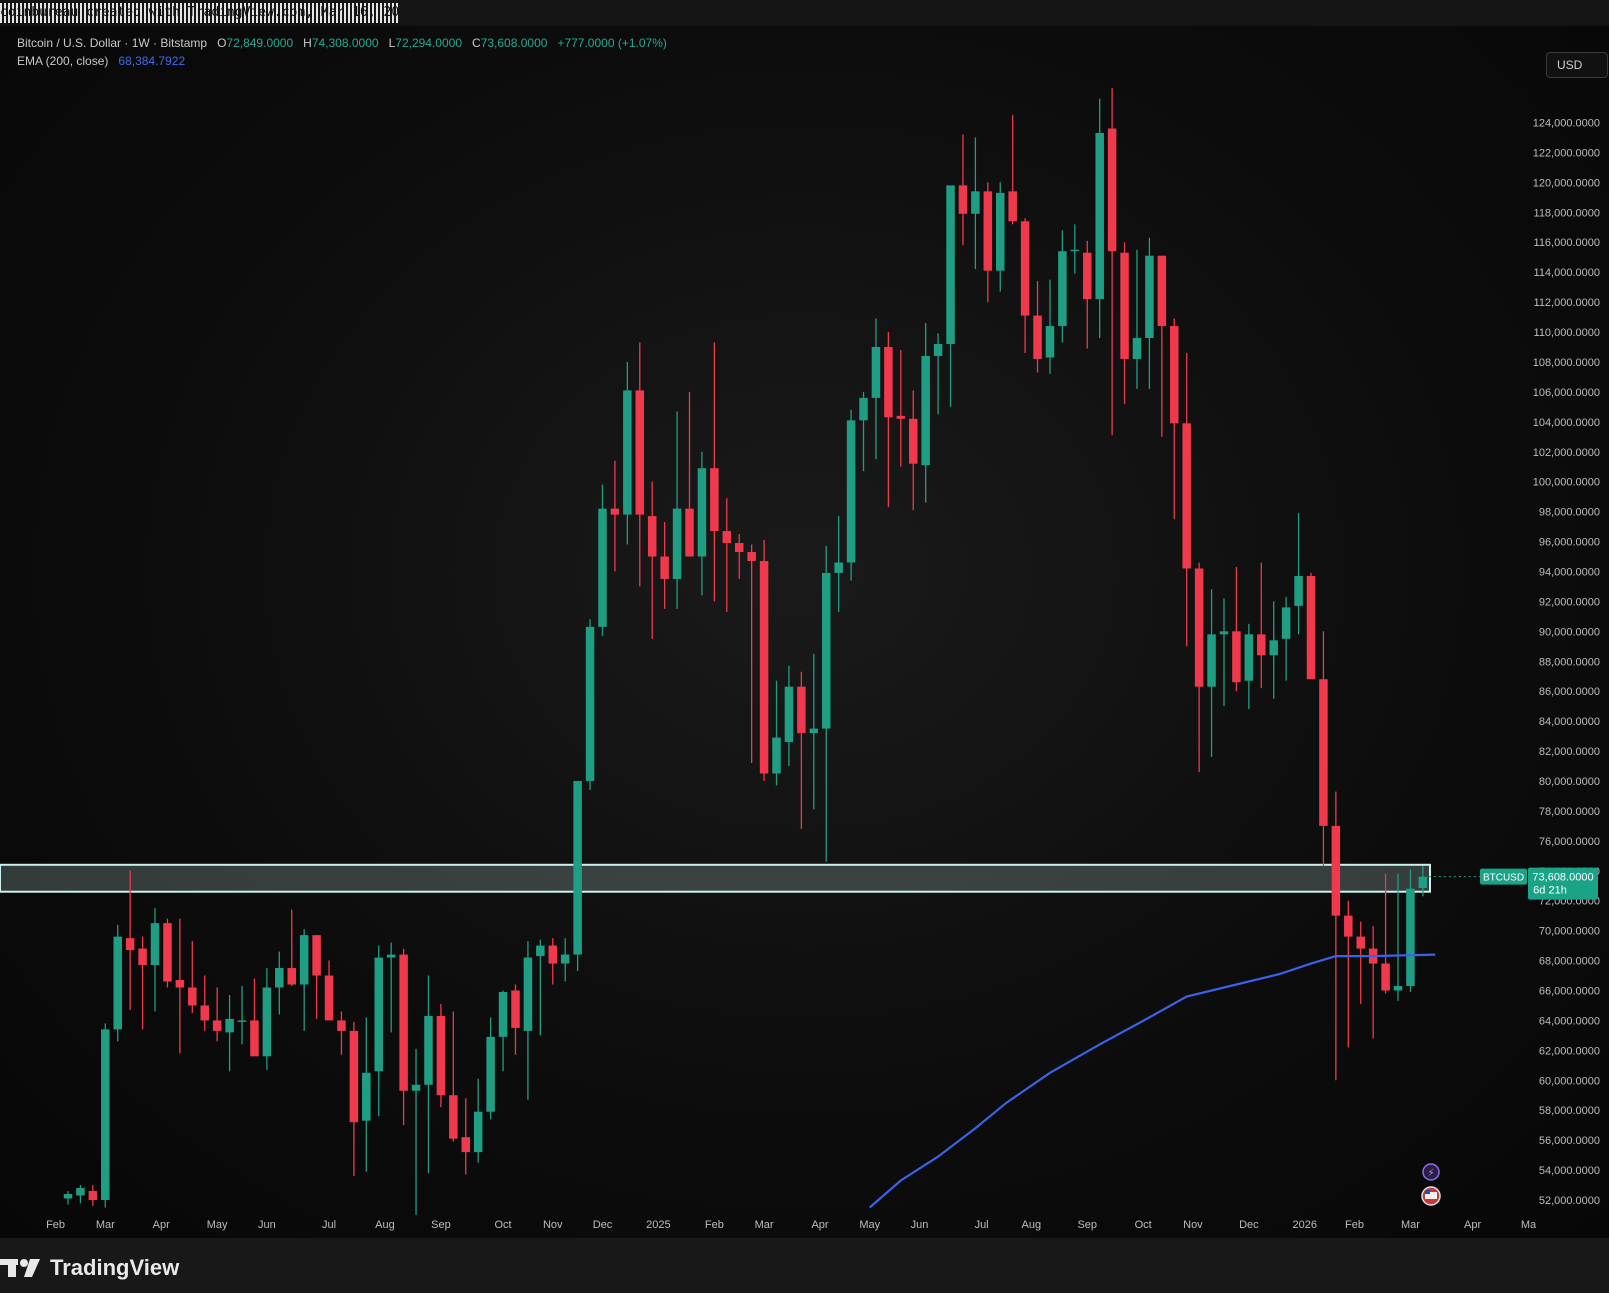  Describe the element at coordinates (1249, 1225) in the screenshot. I see `x-tick-label: Dec` at that location.